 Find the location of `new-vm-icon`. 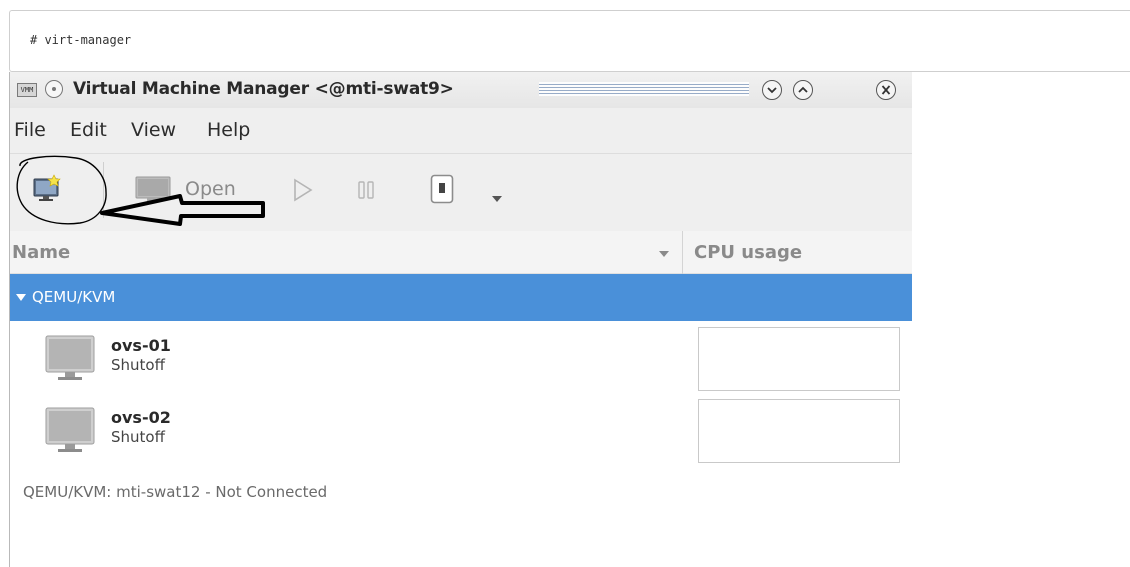

new-vm-icon is located at coordinates (47, 187).